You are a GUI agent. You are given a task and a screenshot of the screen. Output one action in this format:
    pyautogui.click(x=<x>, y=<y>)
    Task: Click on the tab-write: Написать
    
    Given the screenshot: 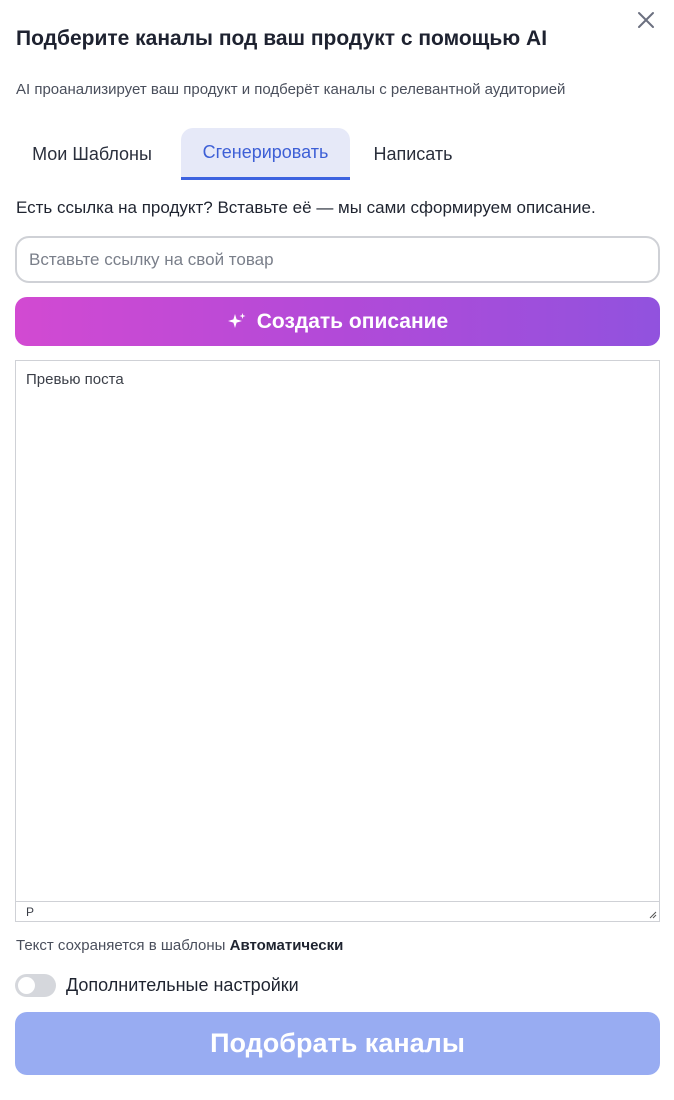 What is the action you would take?
    pyautogui.click(x=413, y=154)
    